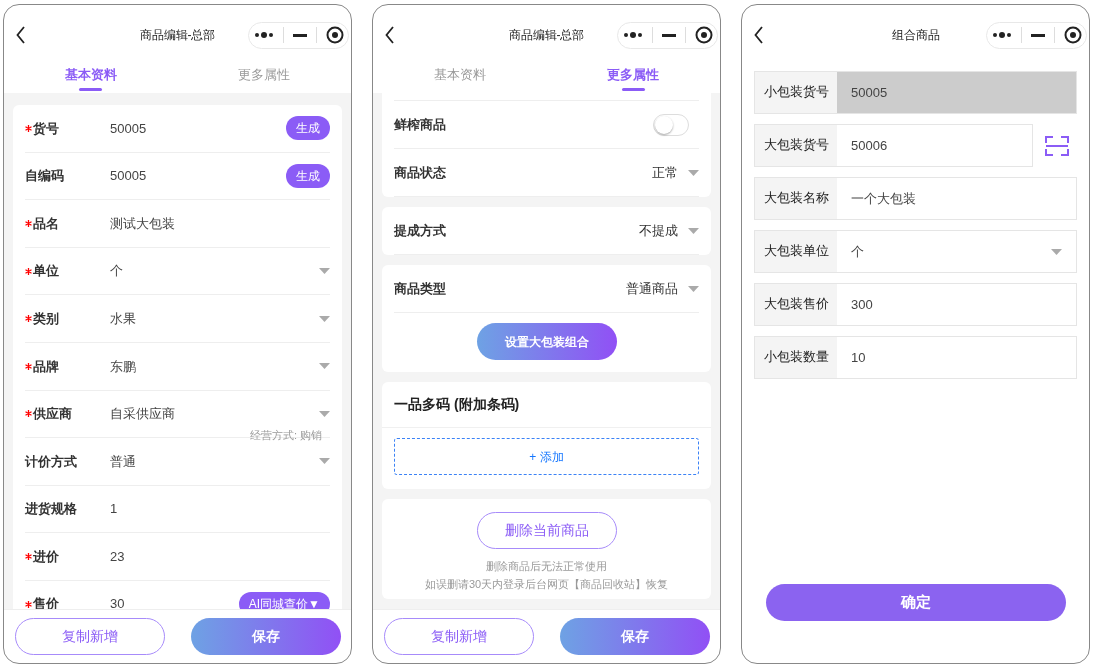  What do you see at coordinates (46, 223) in the screenshot?
I see `field-label: 品名` at bounding box center [46, 223].